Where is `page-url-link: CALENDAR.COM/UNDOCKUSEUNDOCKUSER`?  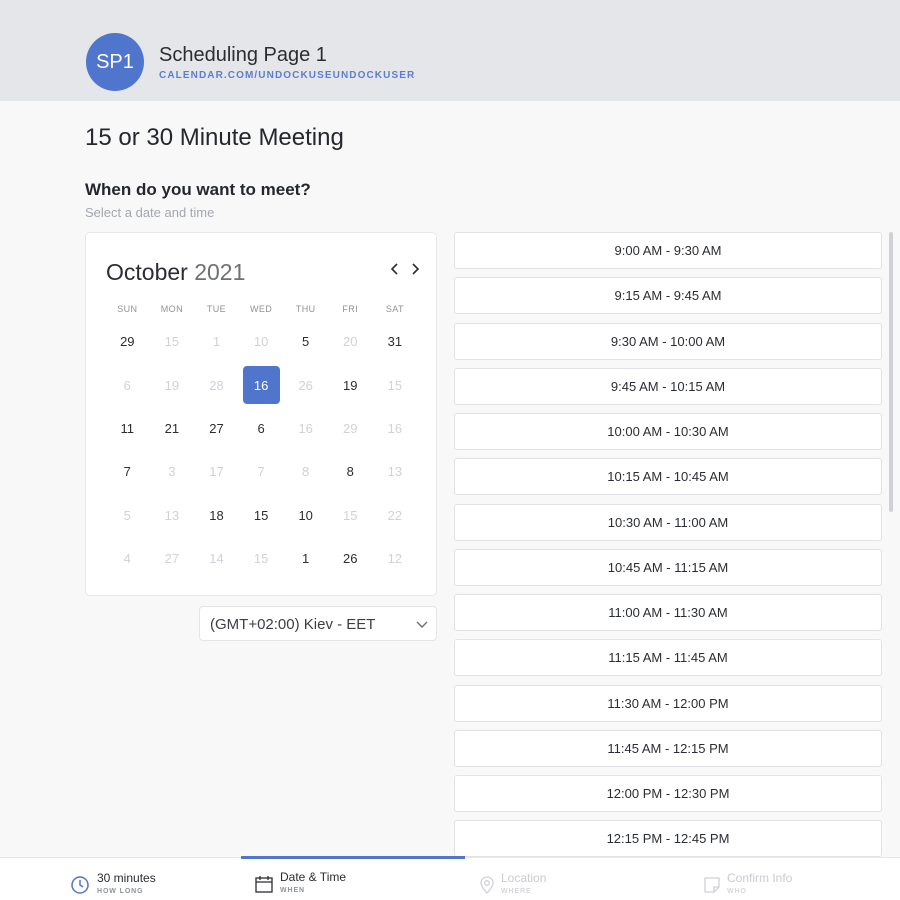
page-url-link: CALENDAR.COM/UNDOCKUSEUNDOCKUSER is located at coordinates (287, 75).